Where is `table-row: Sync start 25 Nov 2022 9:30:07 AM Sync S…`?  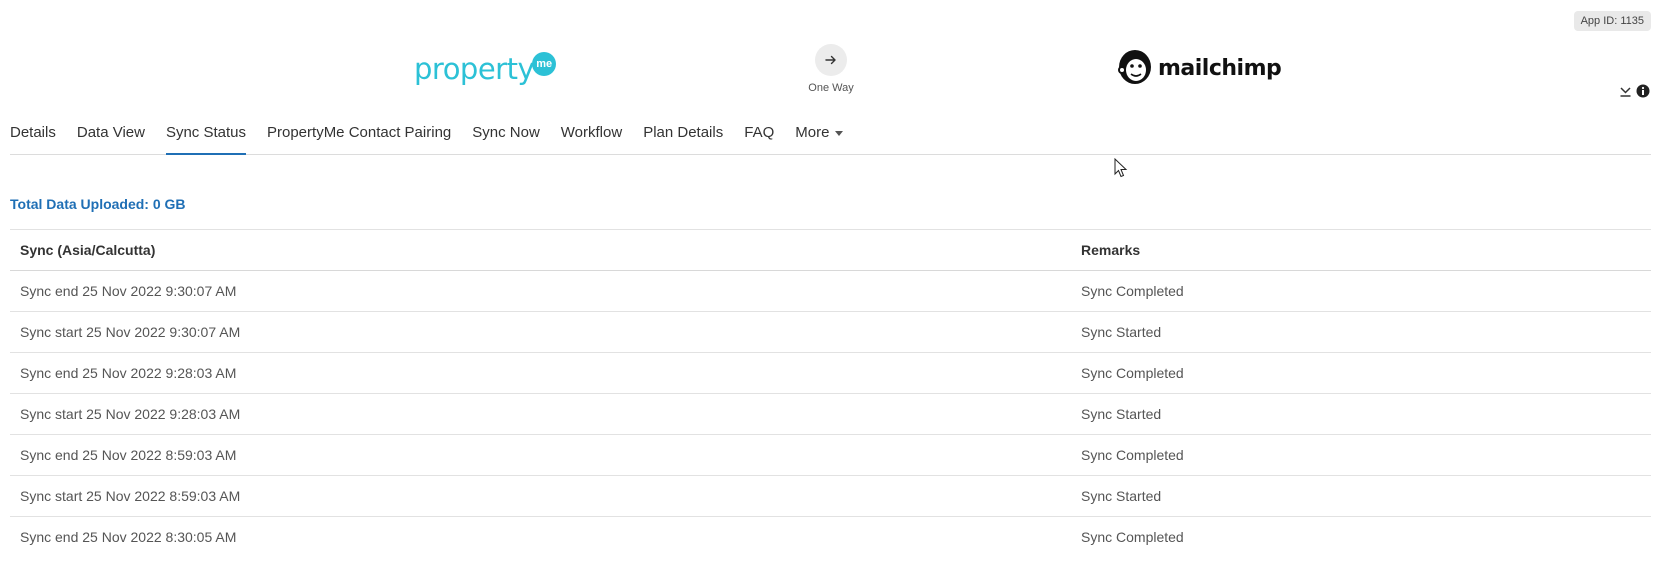 table-row: Sync start 25 Nov 2022 9:30:07 AM Sync S… is located at coordinates (830, 332).